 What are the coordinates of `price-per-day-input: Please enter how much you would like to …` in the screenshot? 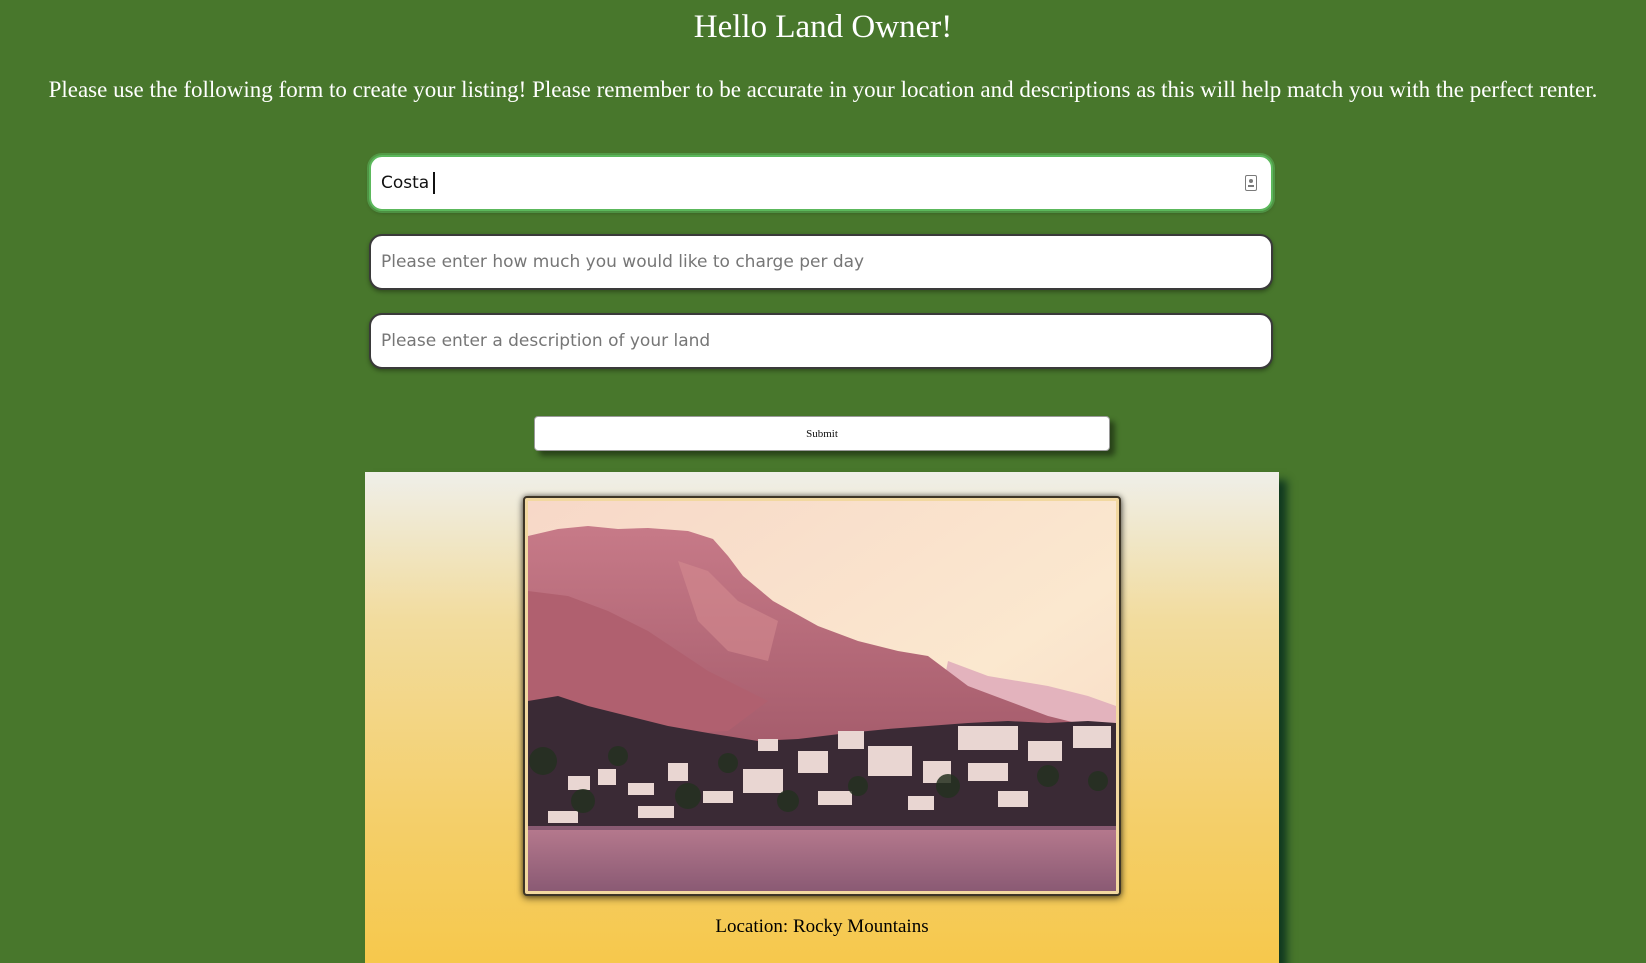 It's located at (821, 262).